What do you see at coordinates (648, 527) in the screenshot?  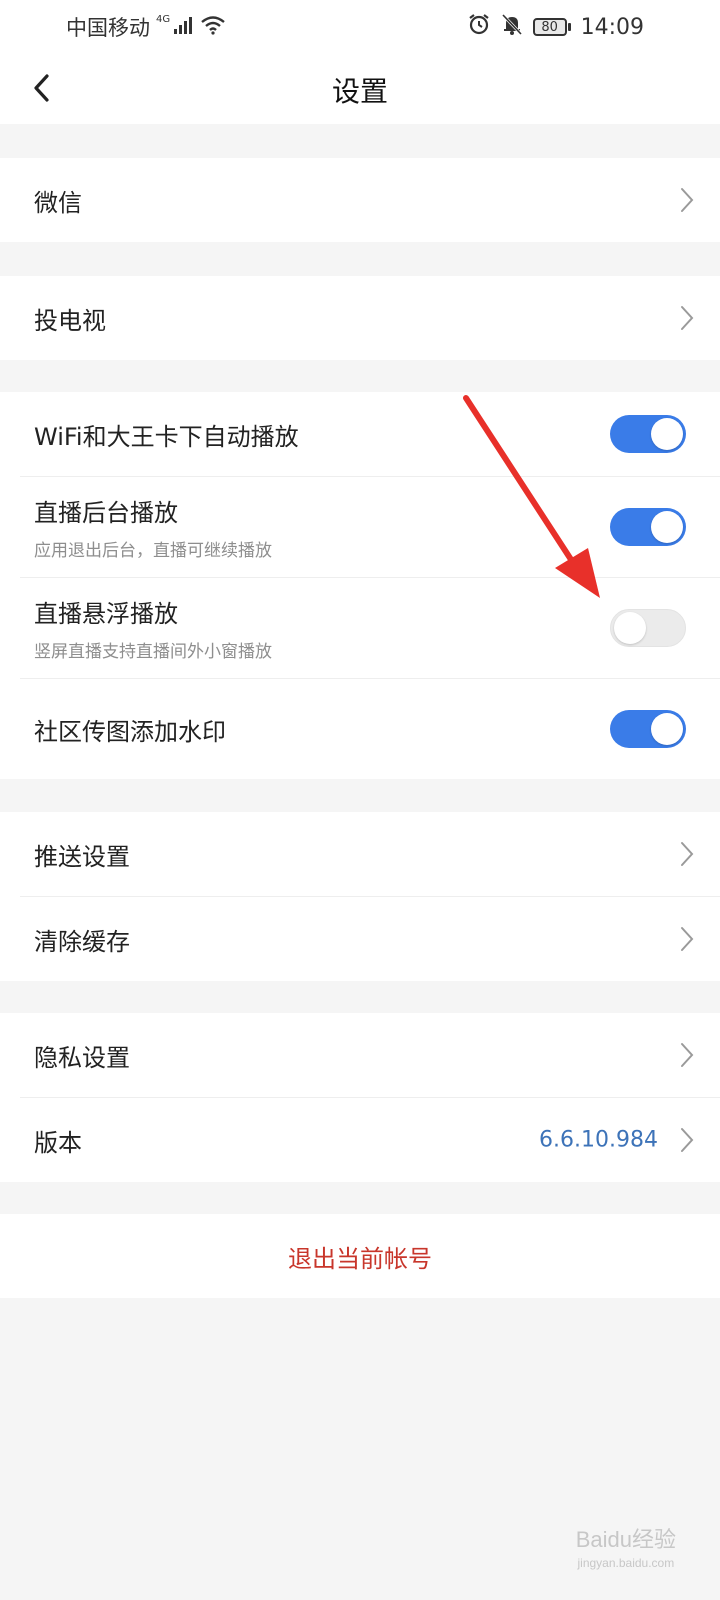 I see `live-background-toggle` at bounding box center [648, 527].